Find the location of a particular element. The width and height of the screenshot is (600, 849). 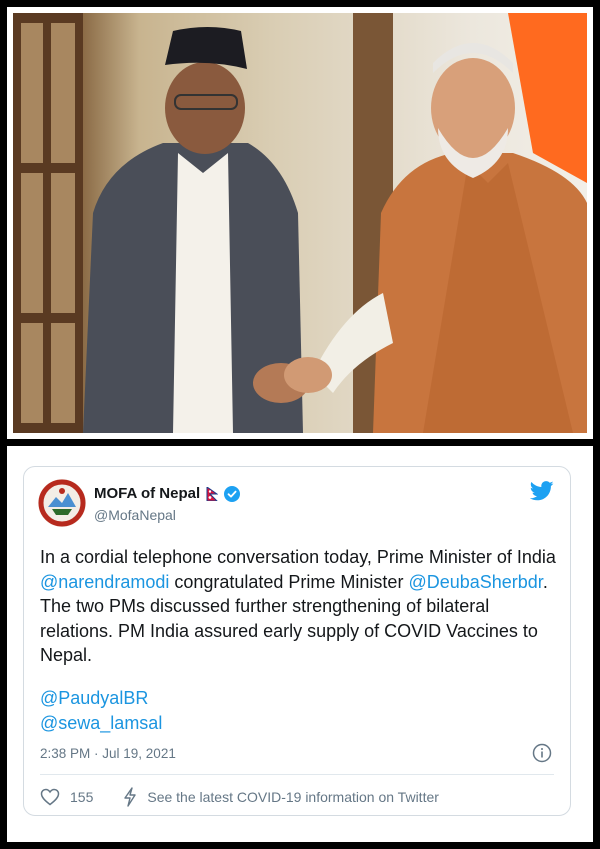

verified-badge-icon is located at coordinates (232, 493).